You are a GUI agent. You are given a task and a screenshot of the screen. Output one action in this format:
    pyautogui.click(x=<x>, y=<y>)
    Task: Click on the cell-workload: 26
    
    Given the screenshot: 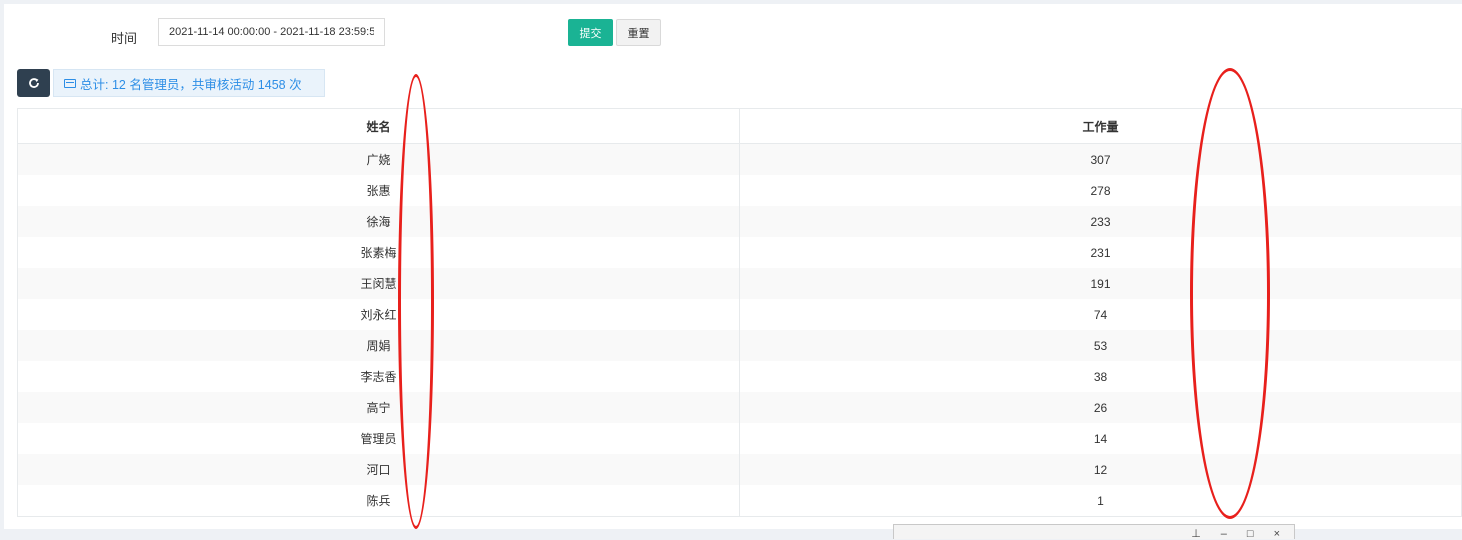 What is the action you would take?
    pyautogui.click(x=1100, y=407)
    